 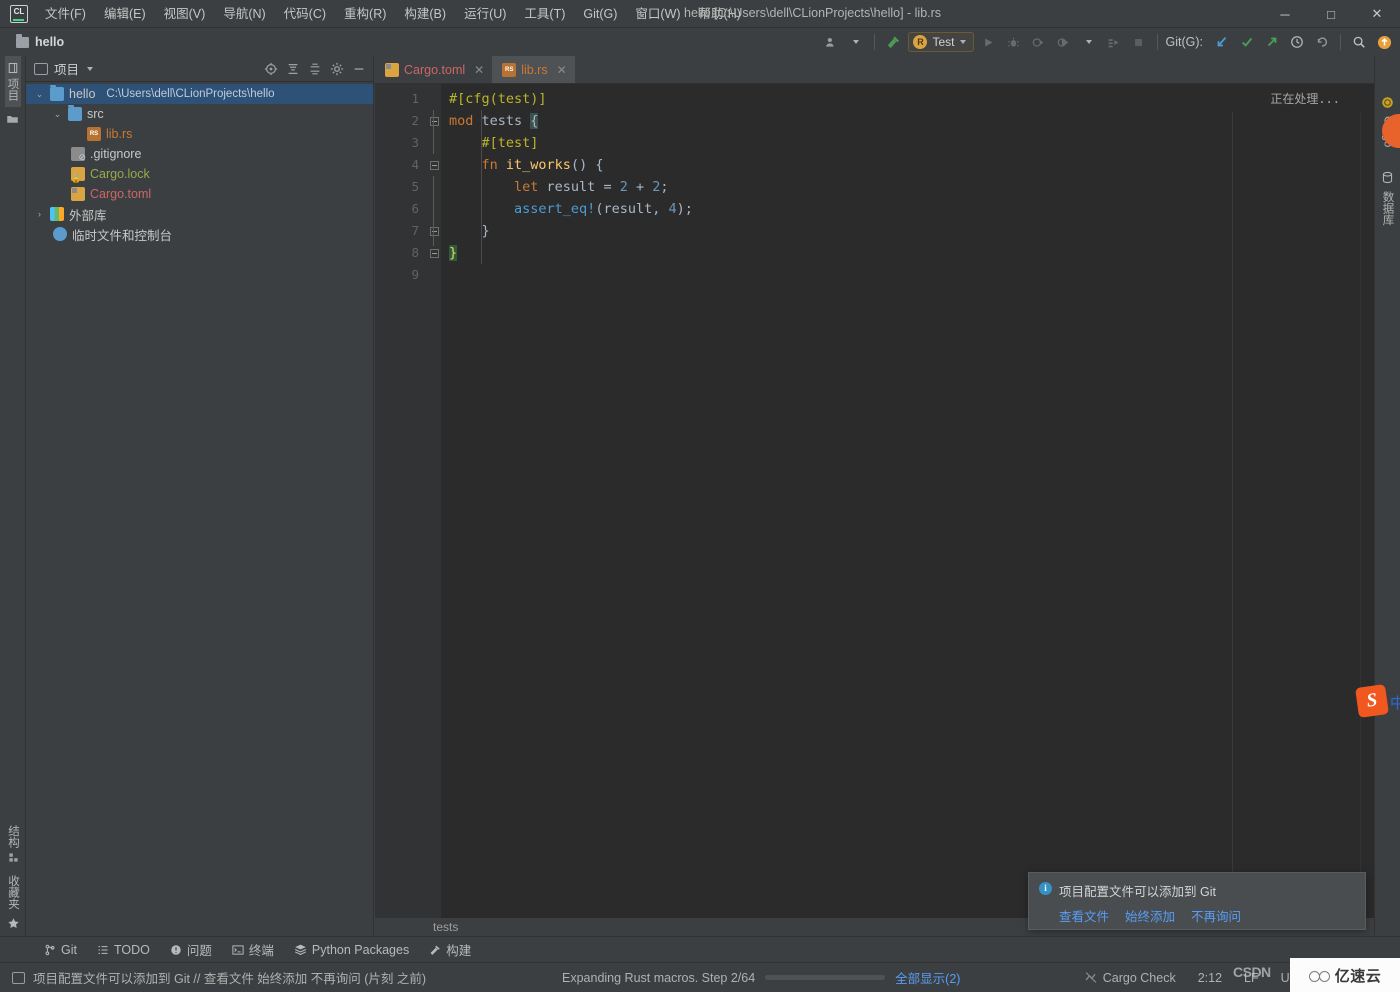 What do you see at coordinates (13, 923) in the screenshot?
I see `favorites-star-icon` at bounding box center [13, 923].